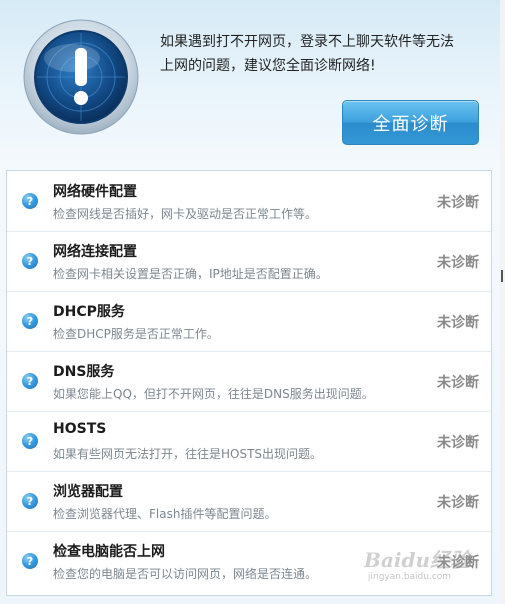  I want to click on item-description: 检查DHCP服务是否正常工作。, so click(136, 334).